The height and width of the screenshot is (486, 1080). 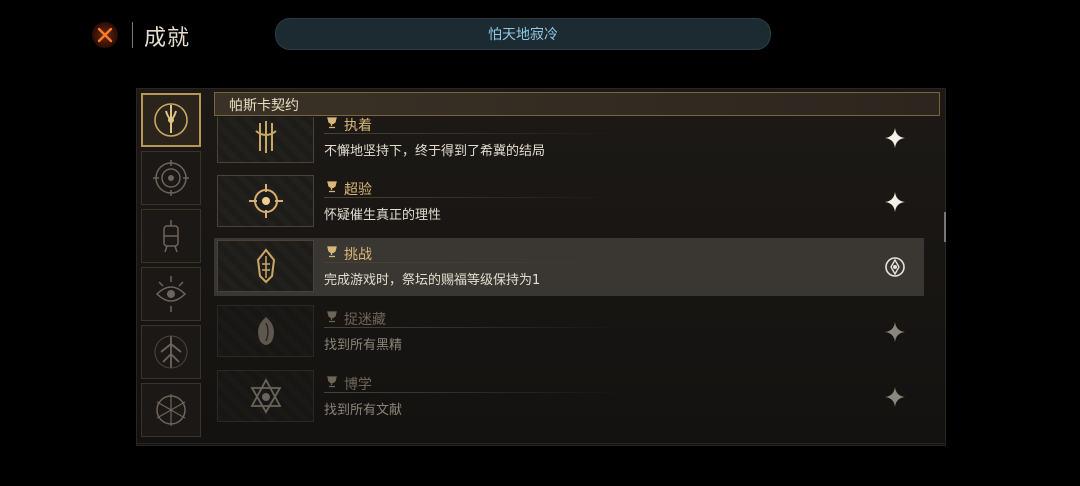 I want to click on star-emblem-icon, so click(x=265, y=396).